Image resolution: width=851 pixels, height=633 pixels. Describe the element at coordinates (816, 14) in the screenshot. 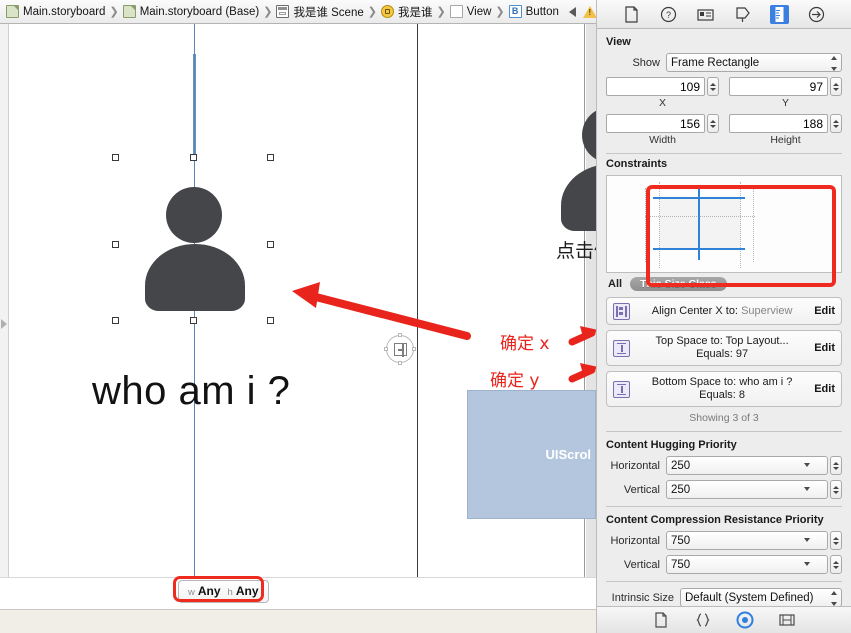

I see `connections-inspector-icon` at that location.